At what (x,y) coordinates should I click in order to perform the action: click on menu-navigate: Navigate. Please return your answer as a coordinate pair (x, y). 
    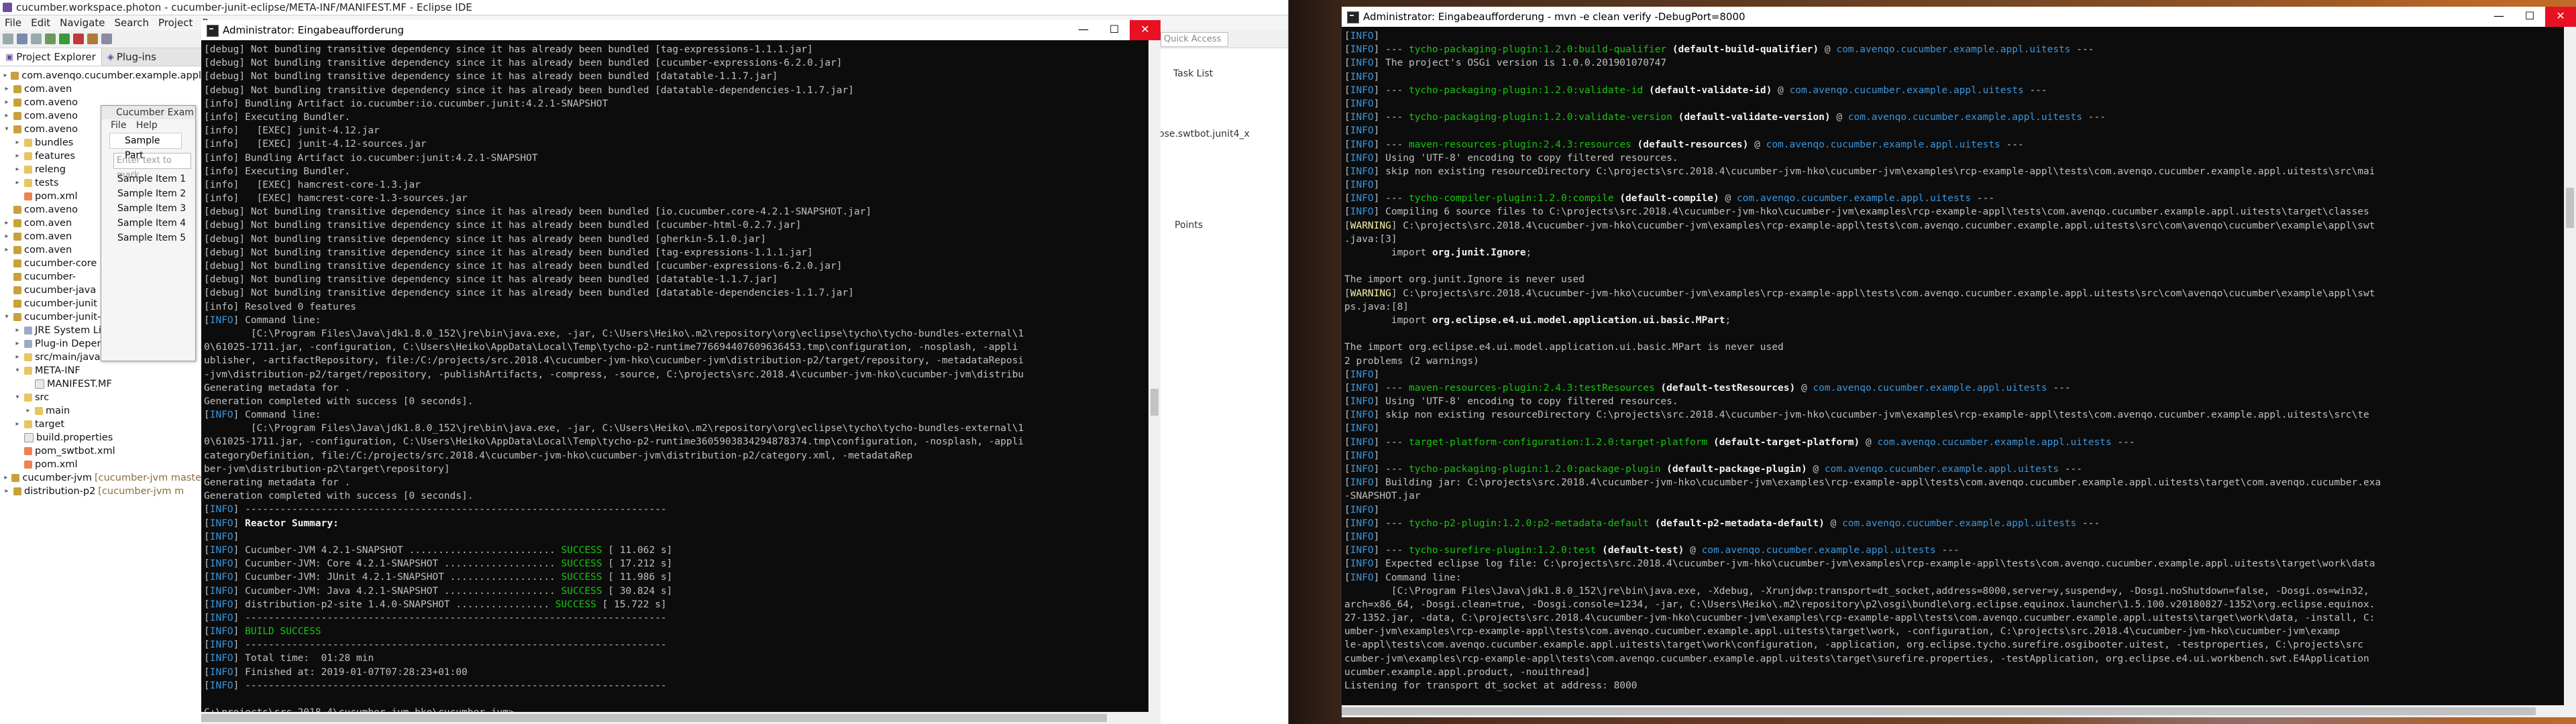
    Looking at the image, I should click on (82, 23).